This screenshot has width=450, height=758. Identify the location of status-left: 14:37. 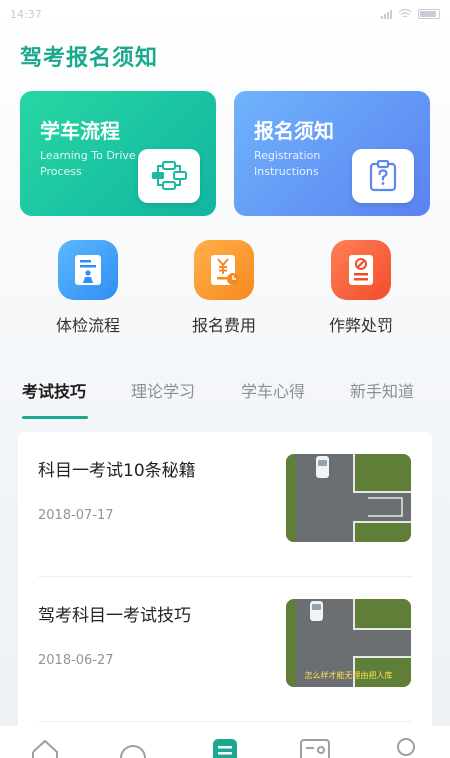
(26, 14).